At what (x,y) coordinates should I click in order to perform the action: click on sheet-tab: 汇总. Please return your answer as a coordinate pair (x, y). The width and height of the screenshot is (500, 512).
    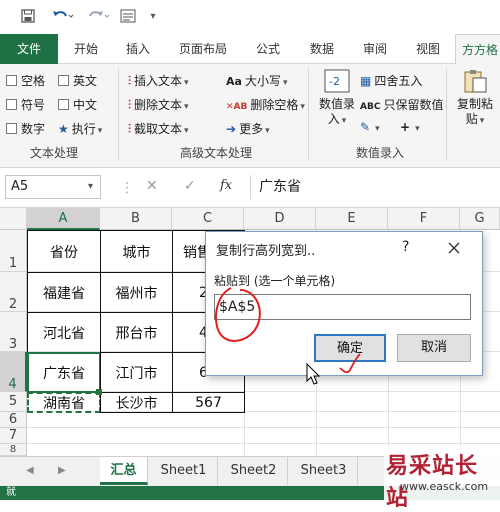
    Looking at the image, I should click on (124, 471).